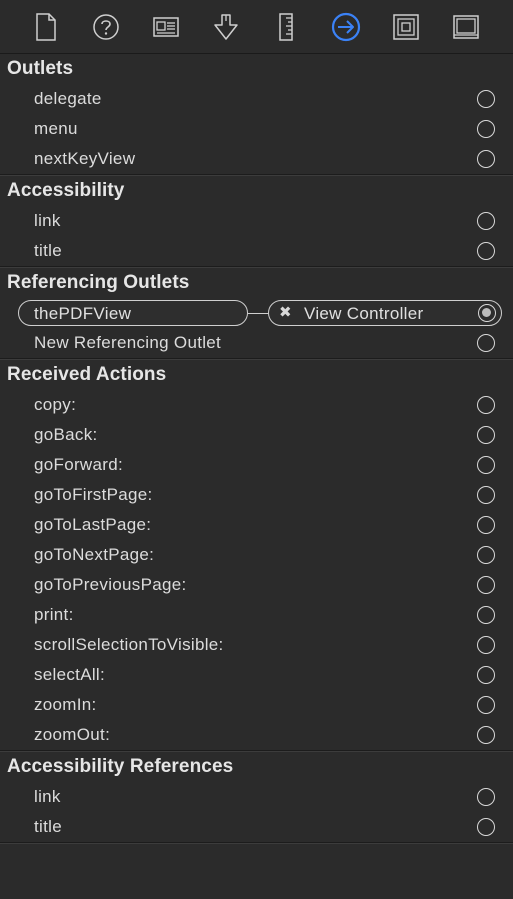 This screenshot has height=899, width=513. I want to click on new-referencing-outlet-row: New Referencing Outlet, so click(256, 343).